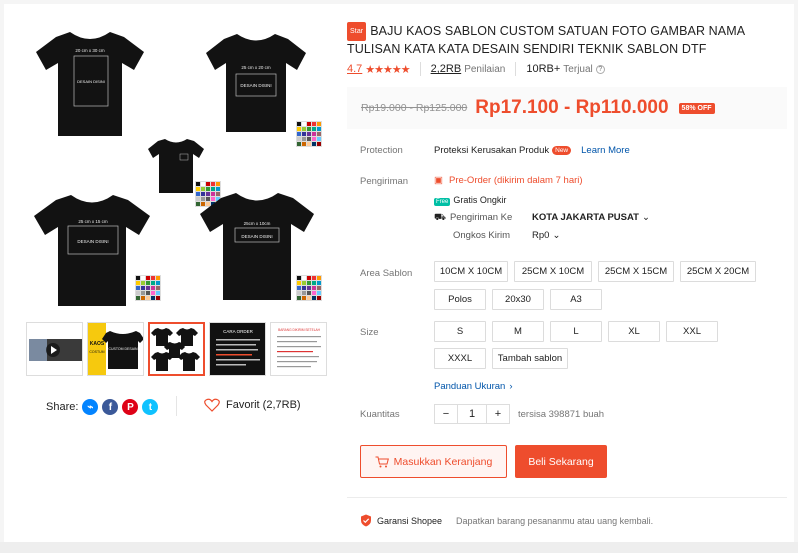 This screenshot has width=798, height=553. Describe the element at coordinates (443, 461) in the screenshot. I see `add-to-cart-label: Masukkan Keranjang` at that location.